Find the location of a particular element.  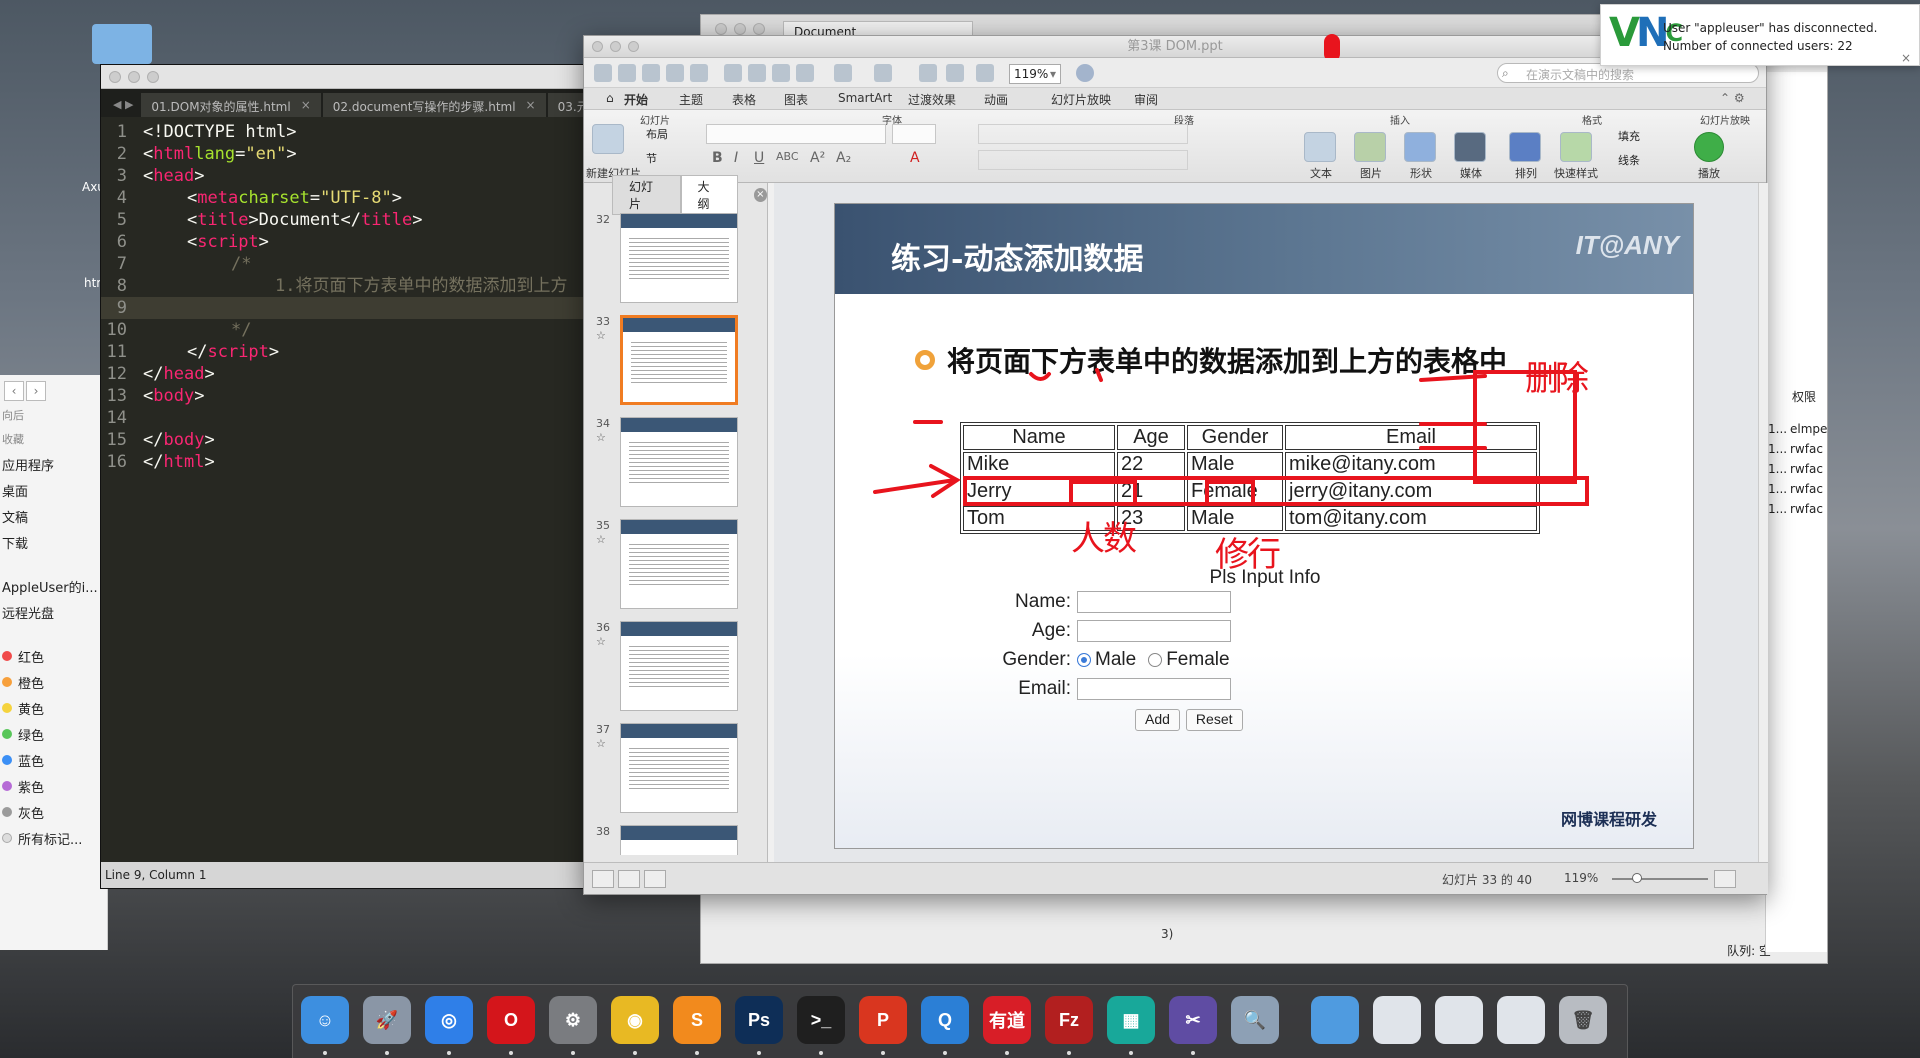

tab-slideshow: 幻灯片放映 is located at coordinates (1081, 99).